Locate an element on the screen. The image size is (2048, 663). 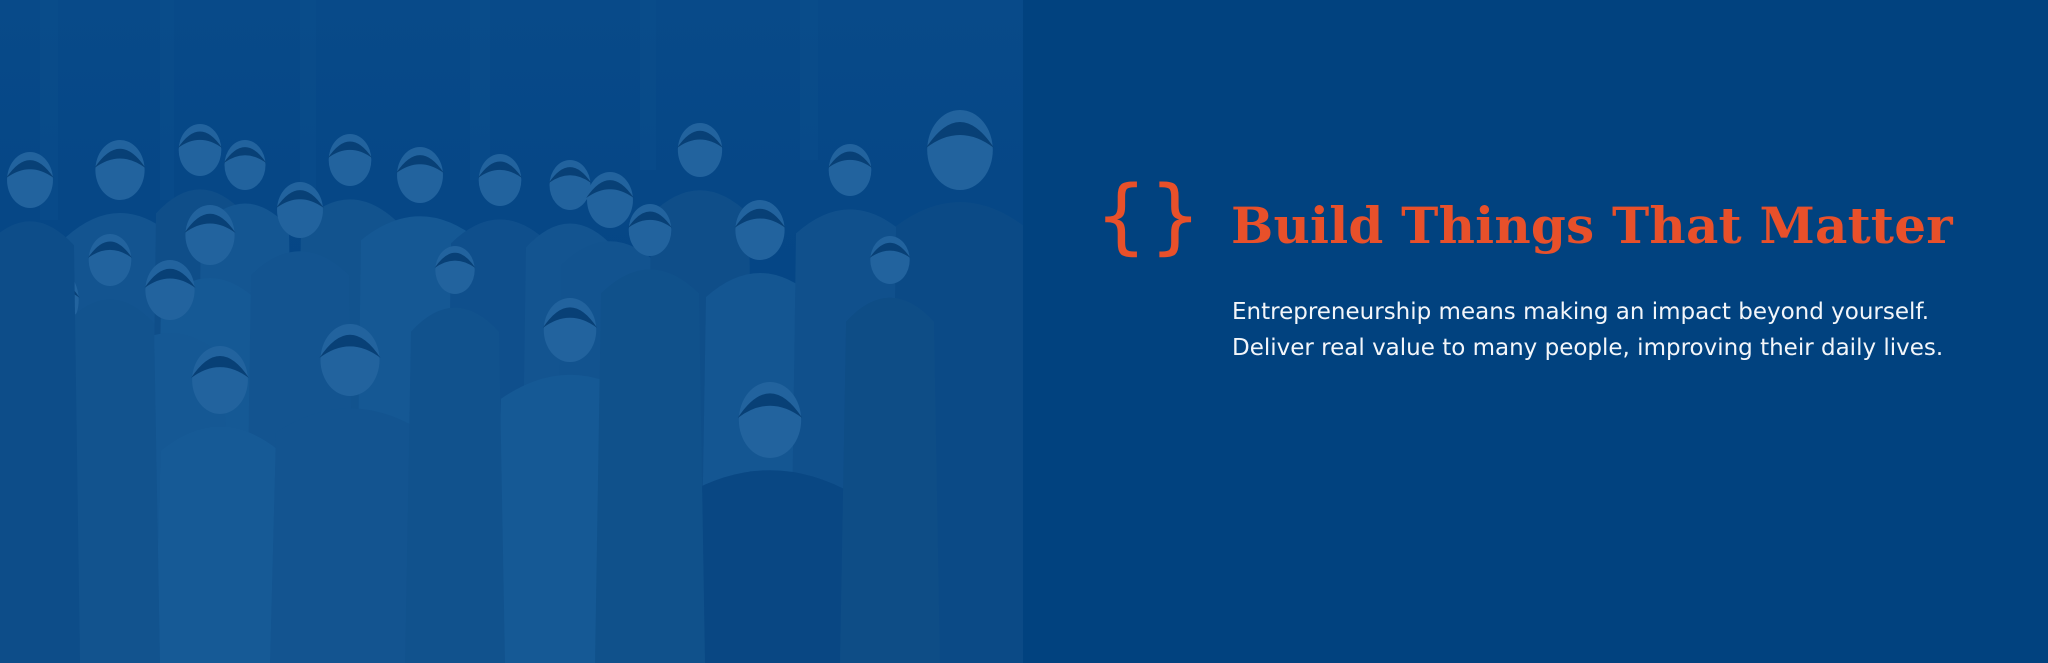
code-braces-icon: {} is located at coordinates (1149, 216).